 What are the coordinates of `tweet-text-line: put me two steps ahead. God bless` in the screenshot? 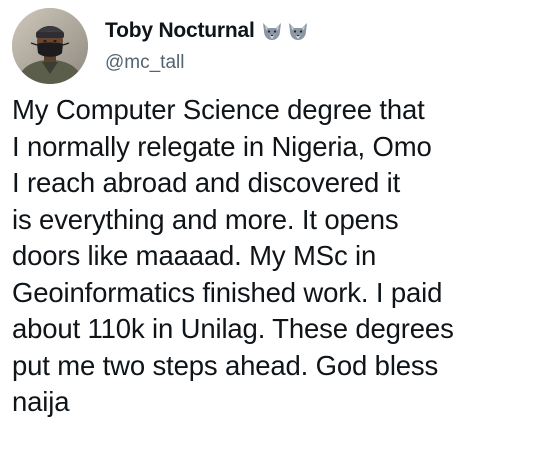 It's located at (225, 365).